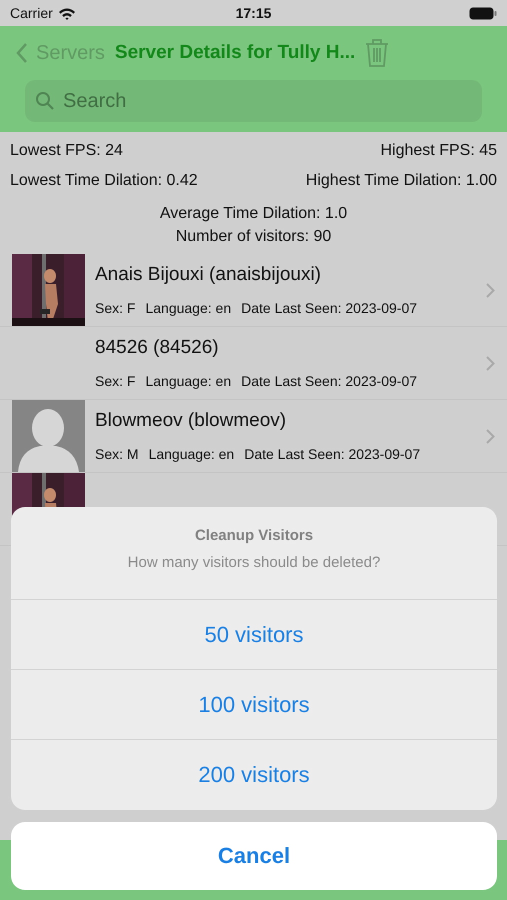 The image size is (507, 900). What do you see at coordinates (253, 214) in the screenshot?
I see `summary-label: Average Time Dilation: 1.0` at bounding box center [253, 214].